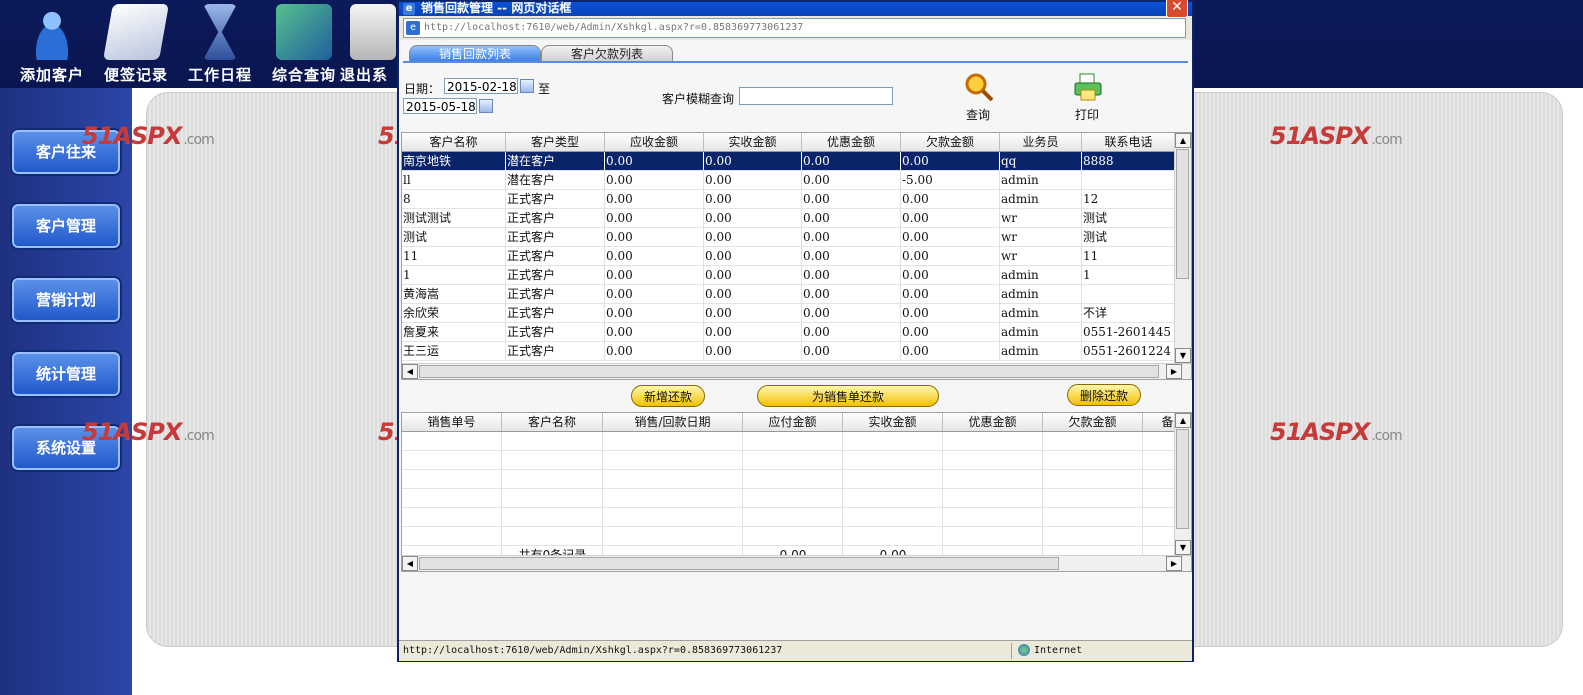  What do you see at coordinates (848, 396) in the screenshot?
I see `pay-for-order-button: 为销售单还款` at bounding box center [848, 396].